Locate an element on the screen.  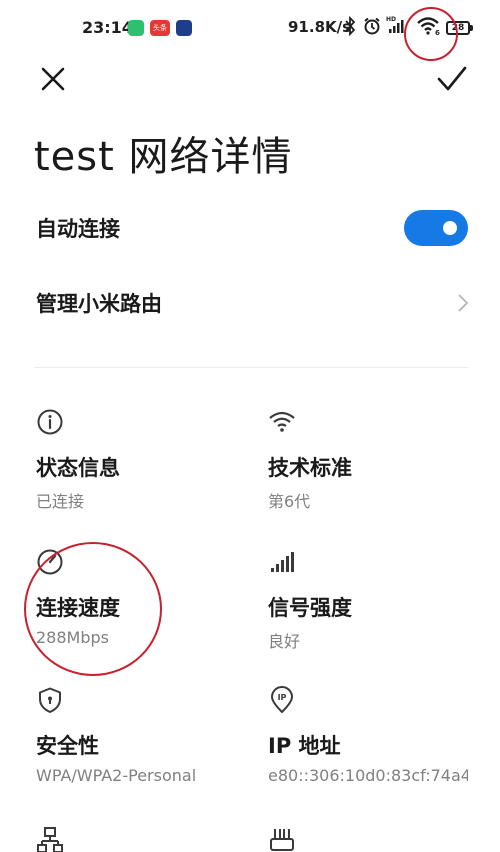
speedometer-icon is located at coordinates (50, 562).